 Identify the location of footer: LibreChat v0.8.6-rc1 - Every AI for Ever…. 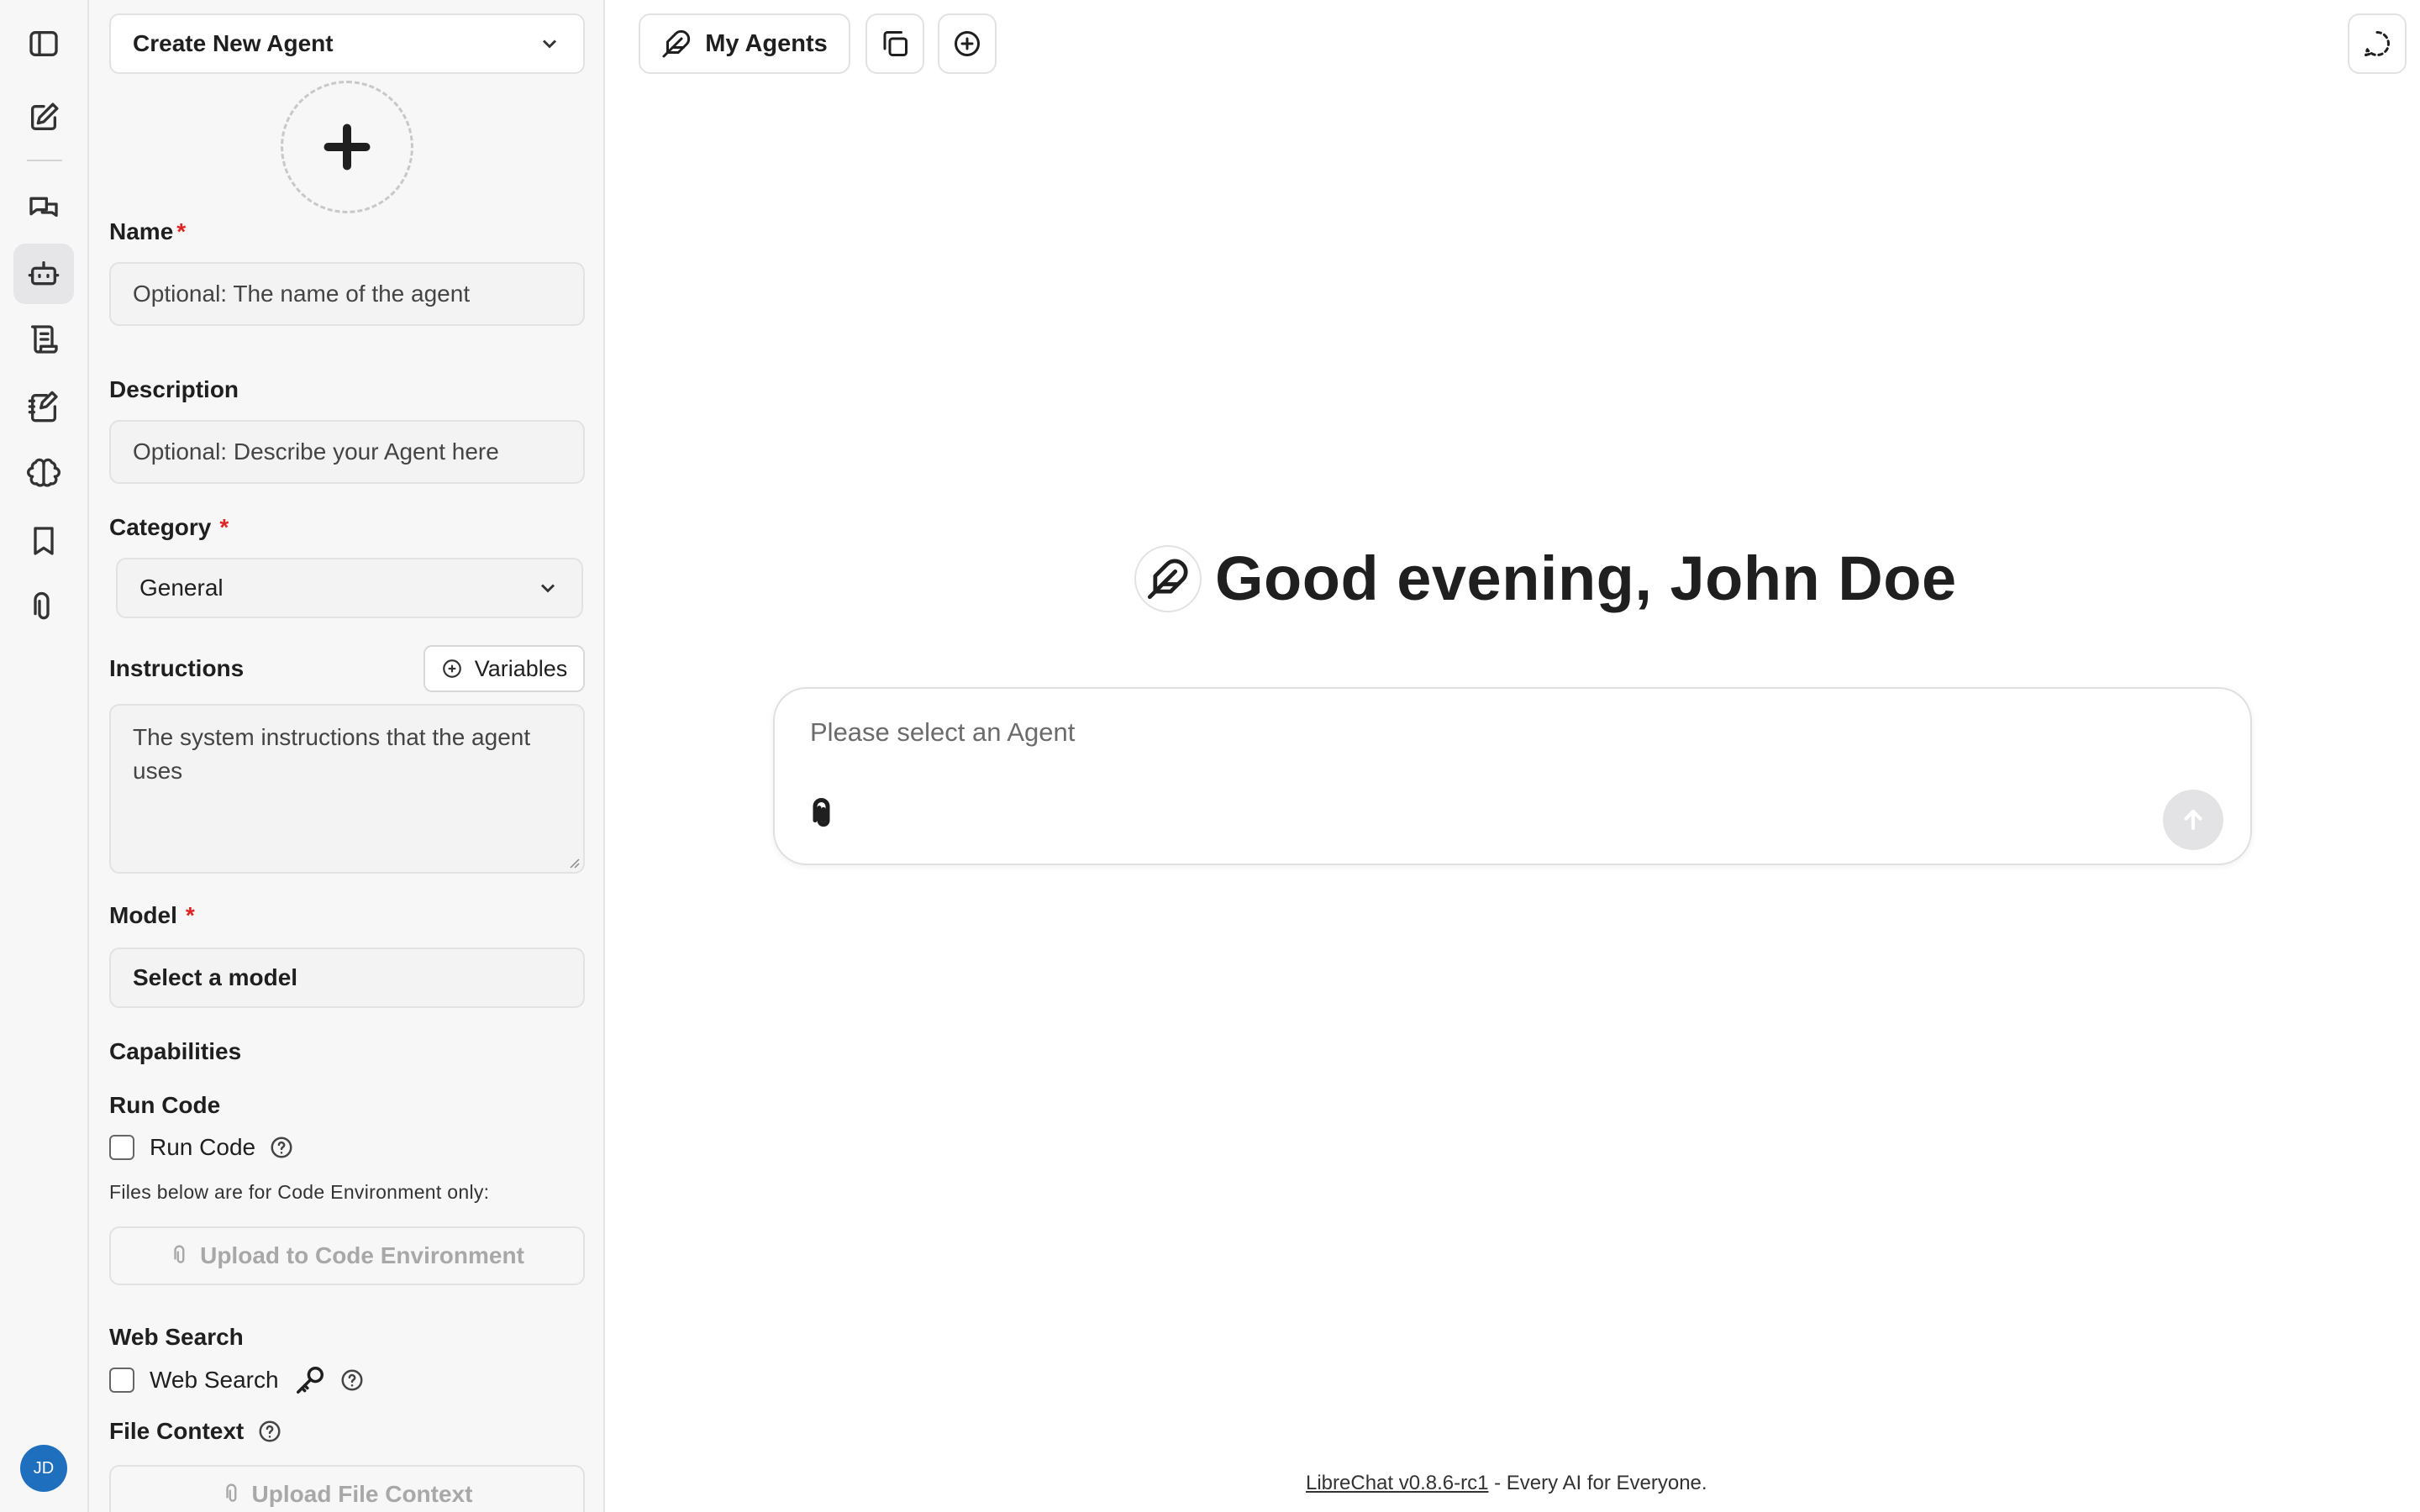
(1506, 1483).